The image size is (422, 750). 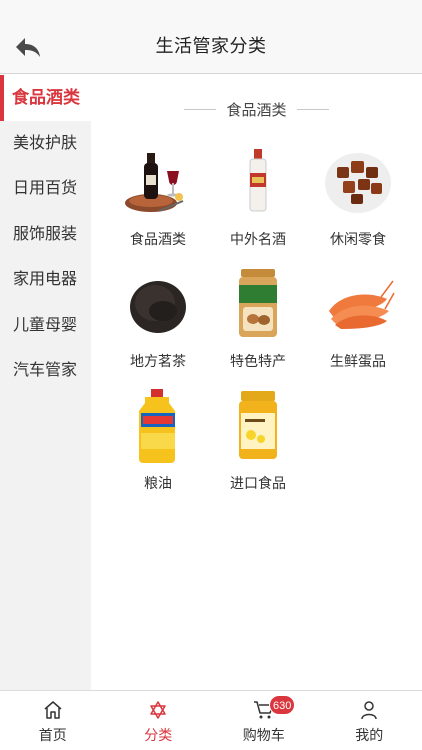 I want to click on sidebar-item-food-wine: 食品酒类, so click(x=45, y=98).